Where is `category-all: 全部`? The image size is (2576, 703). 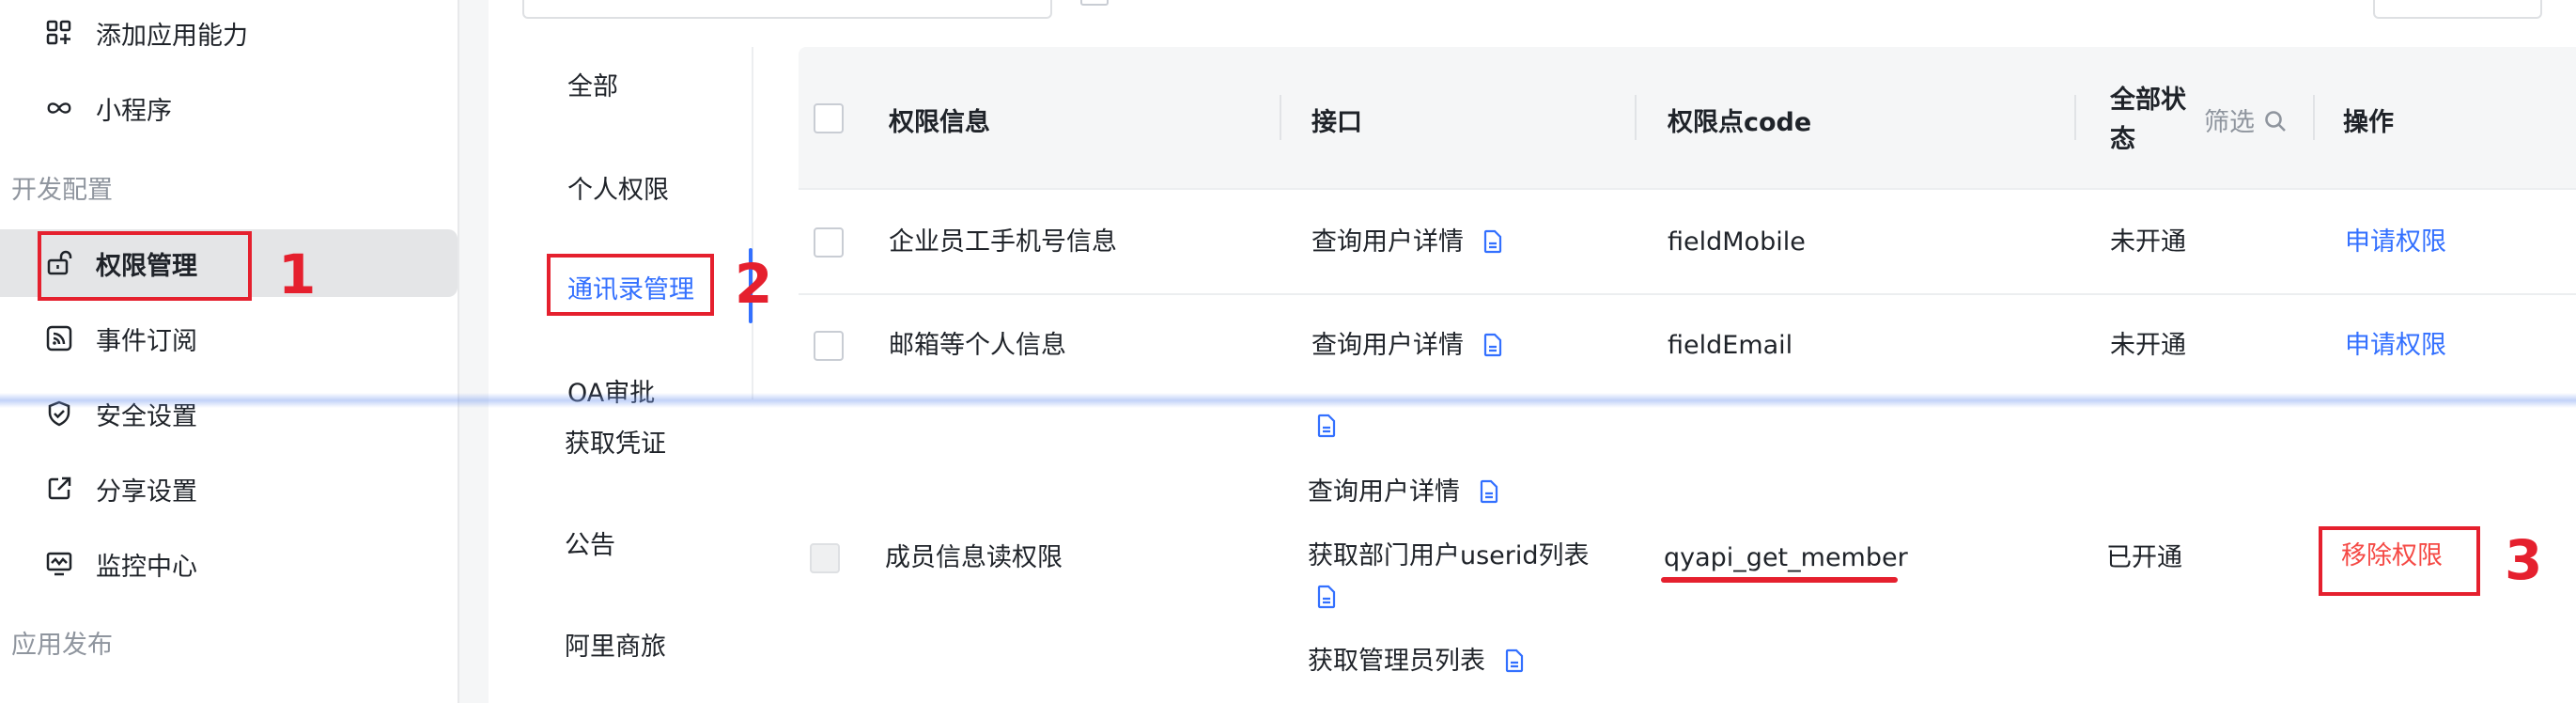
category-all: 全部 is located at coordinates (592, 84).